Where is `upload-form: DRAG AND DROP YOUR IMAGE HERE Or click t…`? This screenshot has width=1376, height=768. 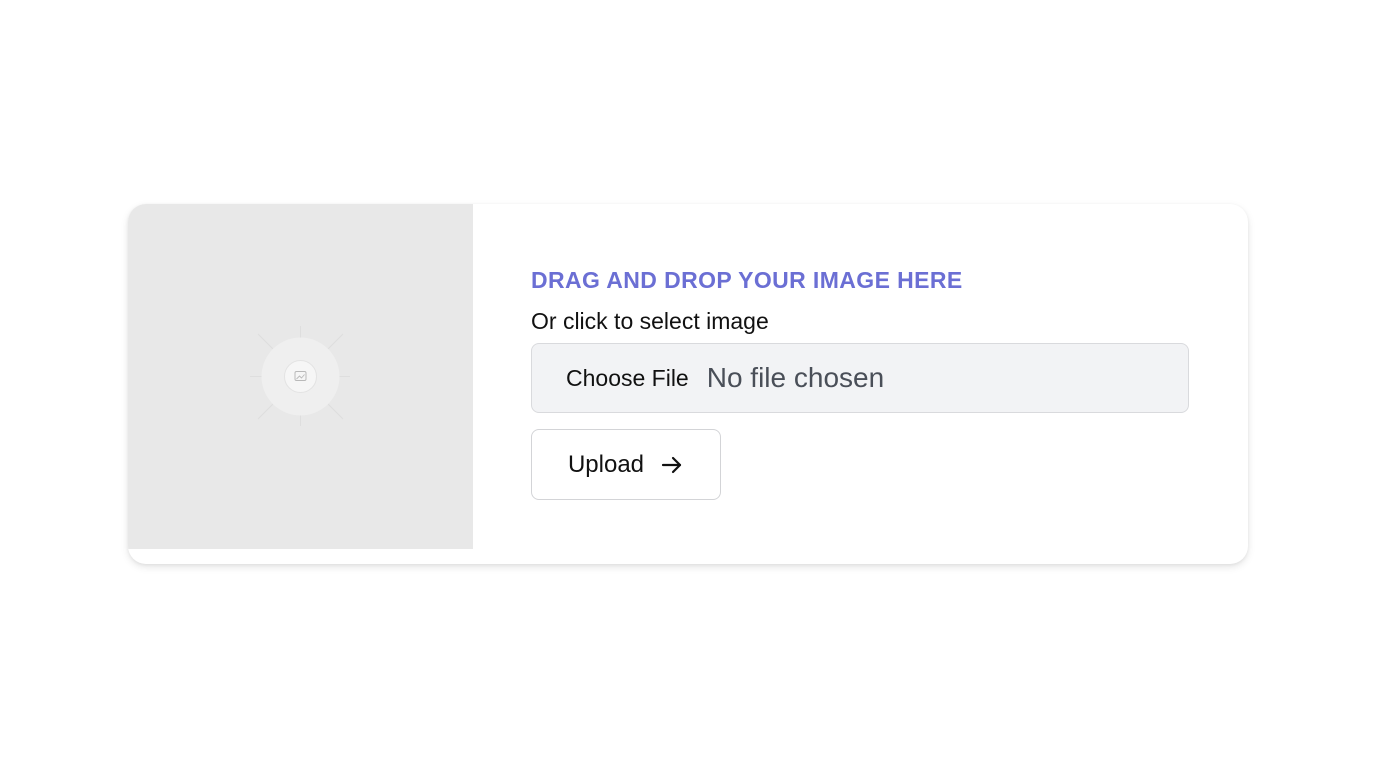
upload-form: DRAG AND DROP YOUR IMAGE HERE Or click t… is located at coordinates (861, 382).